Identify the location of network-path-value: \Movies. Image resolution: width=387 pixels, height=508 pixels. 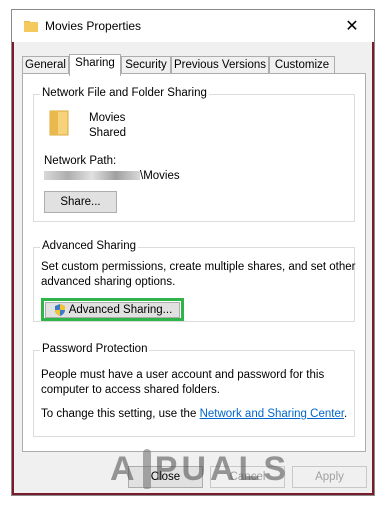
(112, 176).